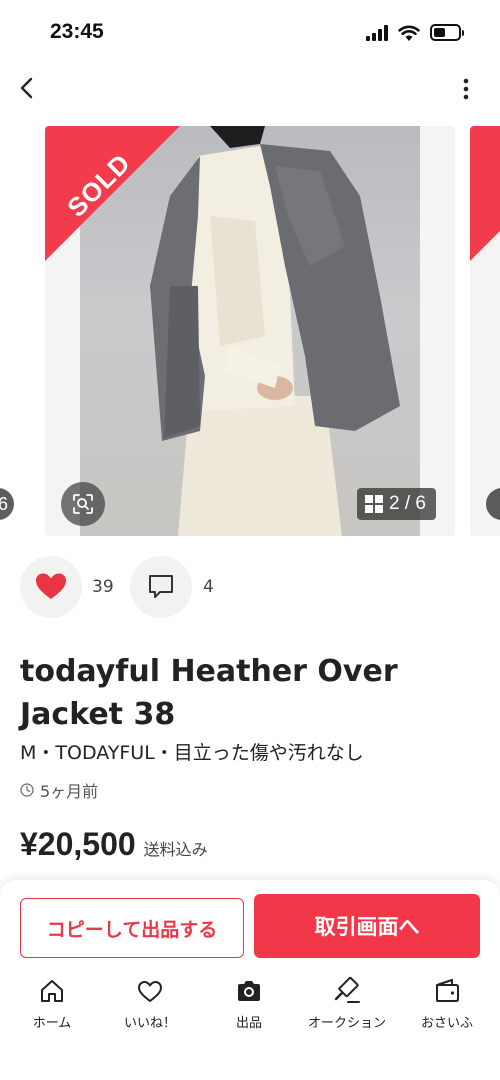  What do you see at coordinates (378, 33) in the screenshot?
I see `cellular-signal-icon` at bounding box center [378, 33].